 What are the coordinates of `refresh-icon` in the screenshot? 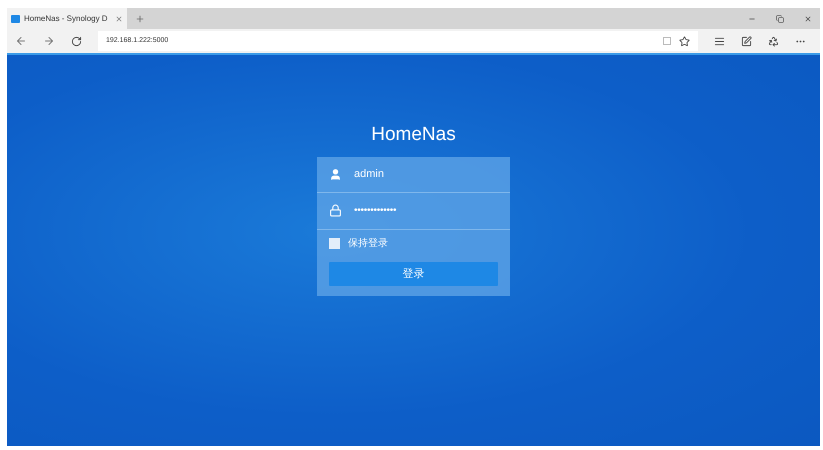 It's located at (76, 41).